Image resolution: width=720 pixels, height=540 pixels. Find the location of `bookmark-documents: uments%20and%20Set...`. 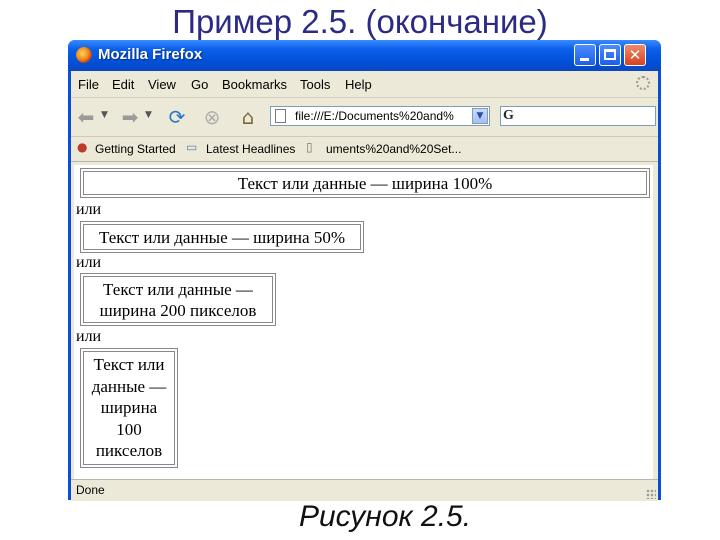

bookmark-documents: uments%20and%20Set... is located at coordinates (393, 149).